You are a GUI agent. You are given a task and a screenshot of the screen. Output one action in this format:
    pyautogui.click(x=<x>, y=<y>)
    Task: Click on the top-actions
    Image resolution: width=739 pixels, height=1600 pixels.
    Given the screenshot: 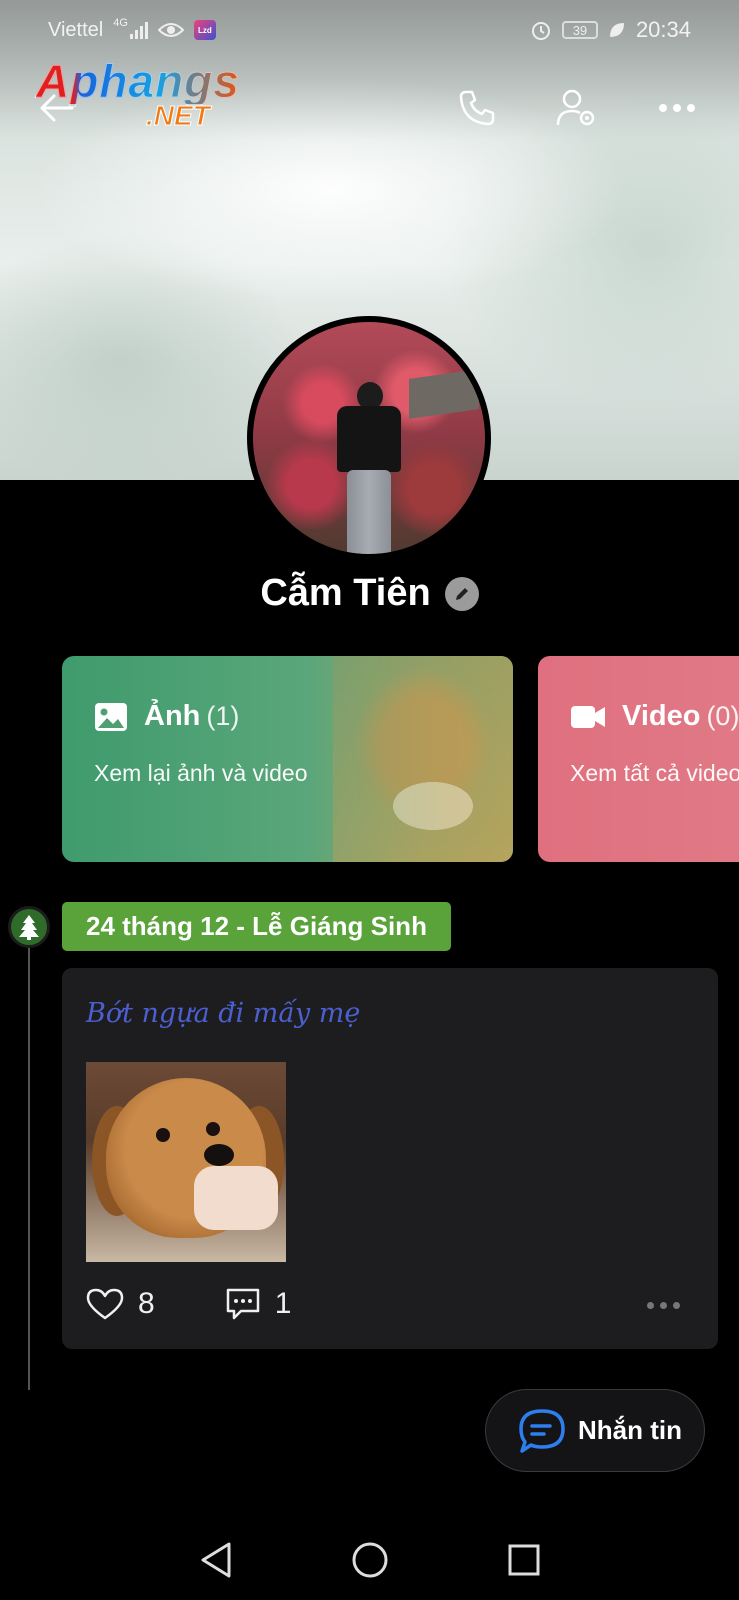 What is the action you would take?
    pyautogui.click(x=577, y=108)
    